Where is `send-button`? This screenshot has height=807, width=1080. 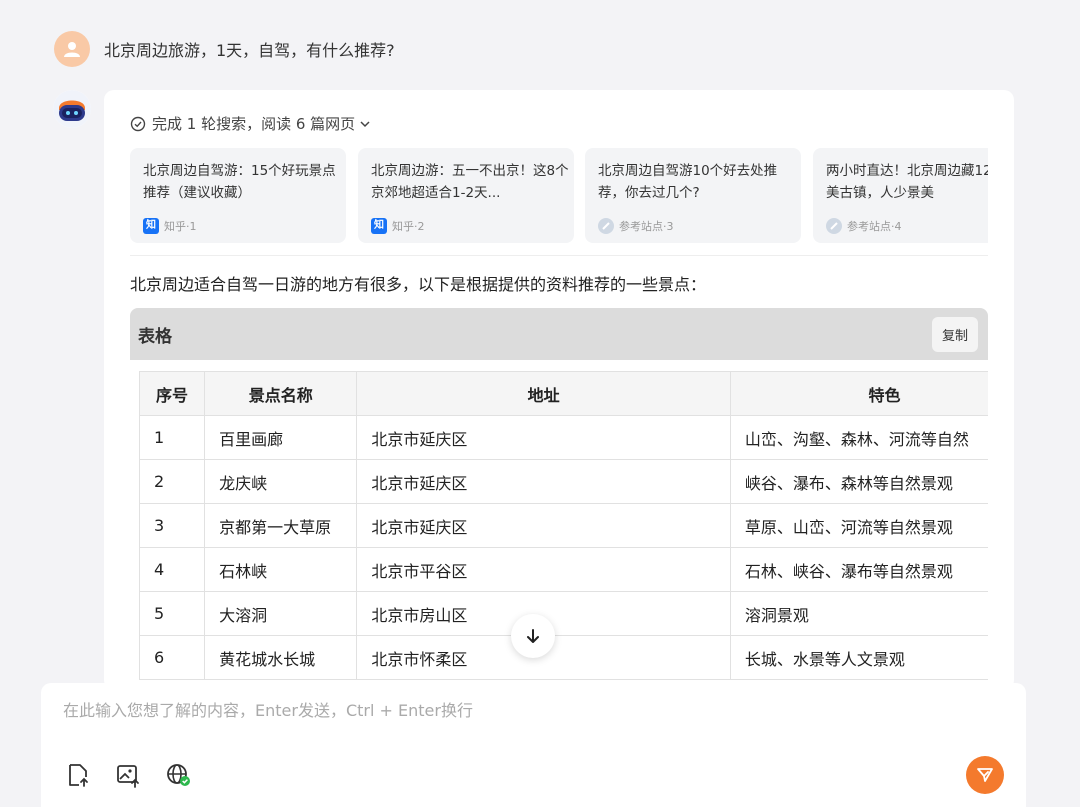 send-button is located at coordinates (985, 775).